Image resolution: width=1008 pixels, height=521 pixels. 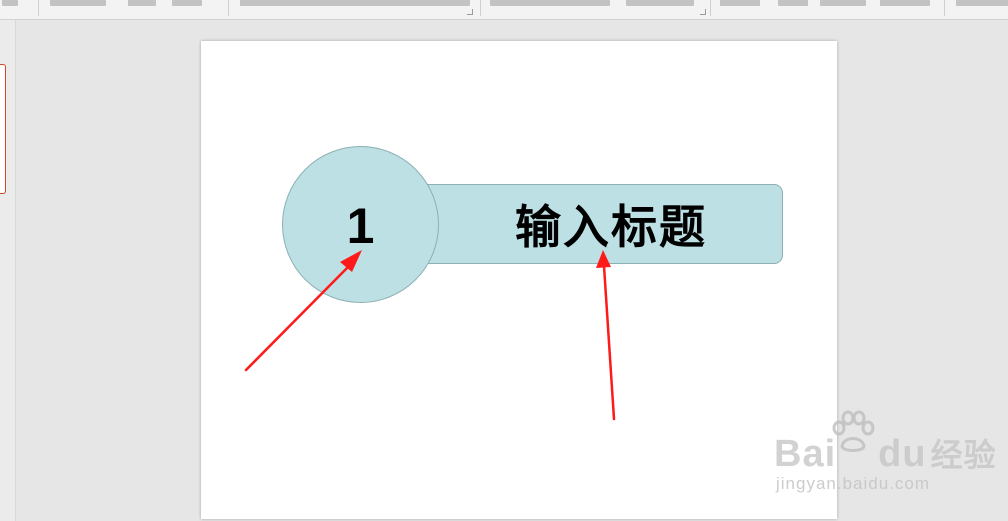 I want to click on title-placeholder-text: 输入标题, so click(x=611, y=224).